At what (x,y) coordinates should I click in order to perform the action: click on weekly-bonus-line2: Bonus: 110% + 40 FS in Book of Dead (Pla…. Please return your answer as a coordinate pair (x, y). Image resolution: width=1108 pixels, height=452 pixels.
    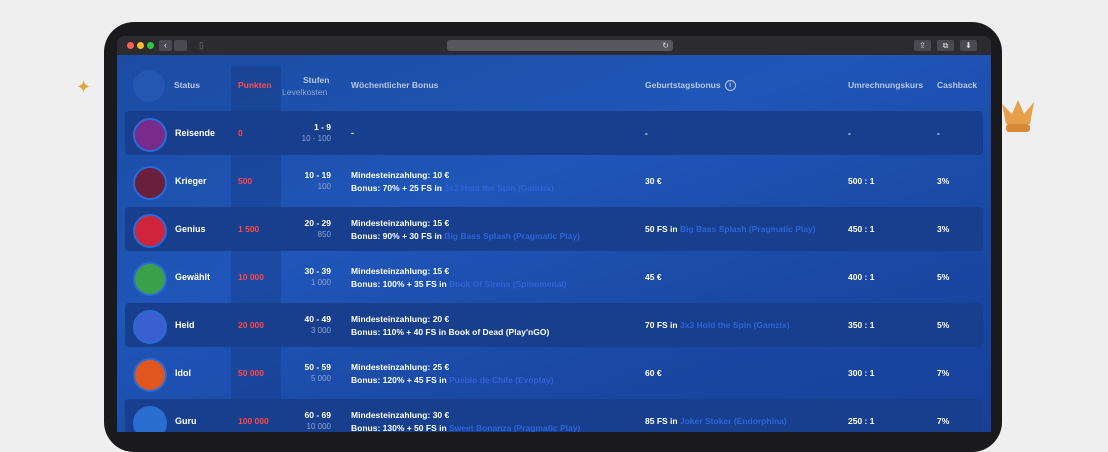
    Looking at the image, I should click on (450, 332).